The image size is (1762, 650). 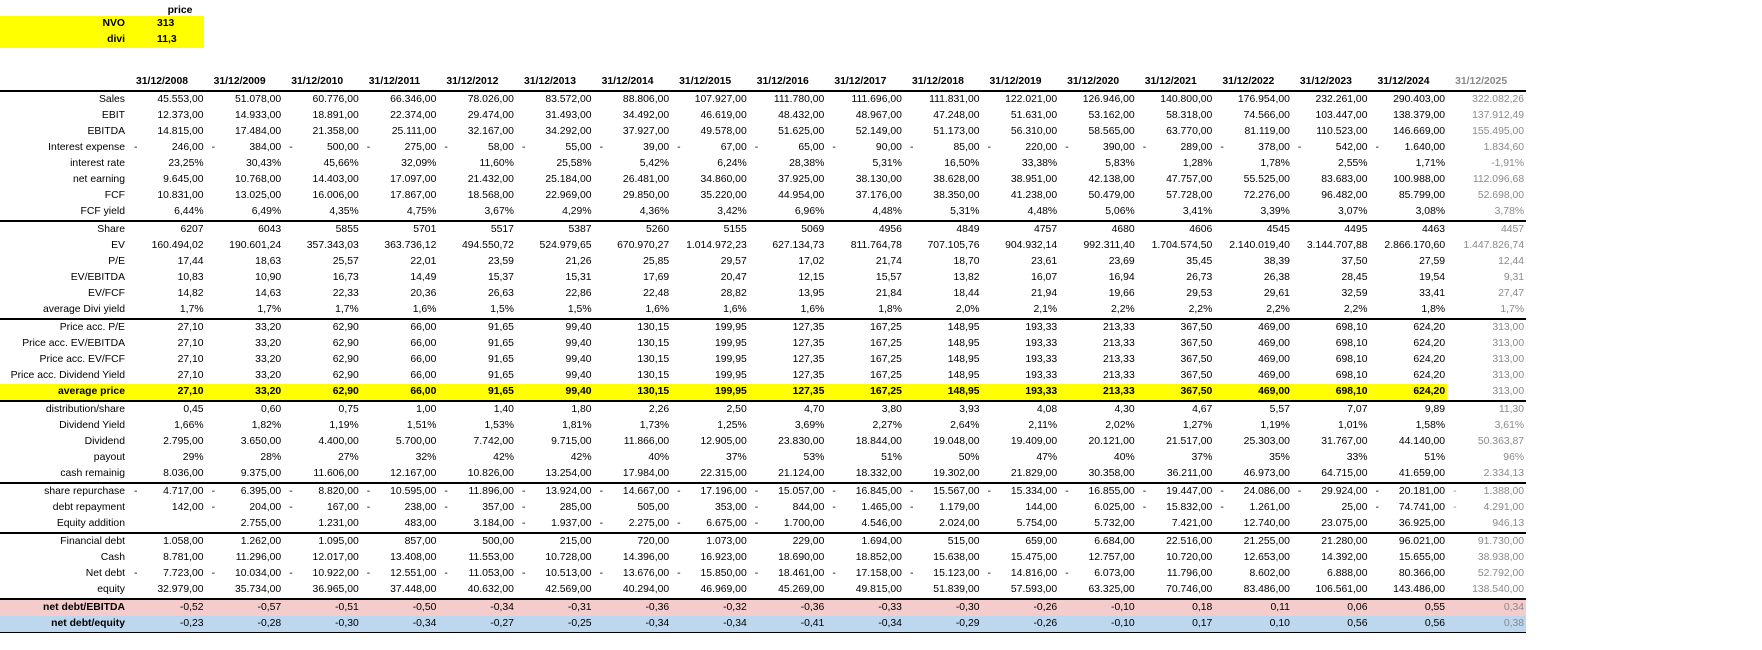 What do you see at coordinates (787, 327) in the screenshot?
I see `value-cell: 127,35` at bounding box center [787, 327].